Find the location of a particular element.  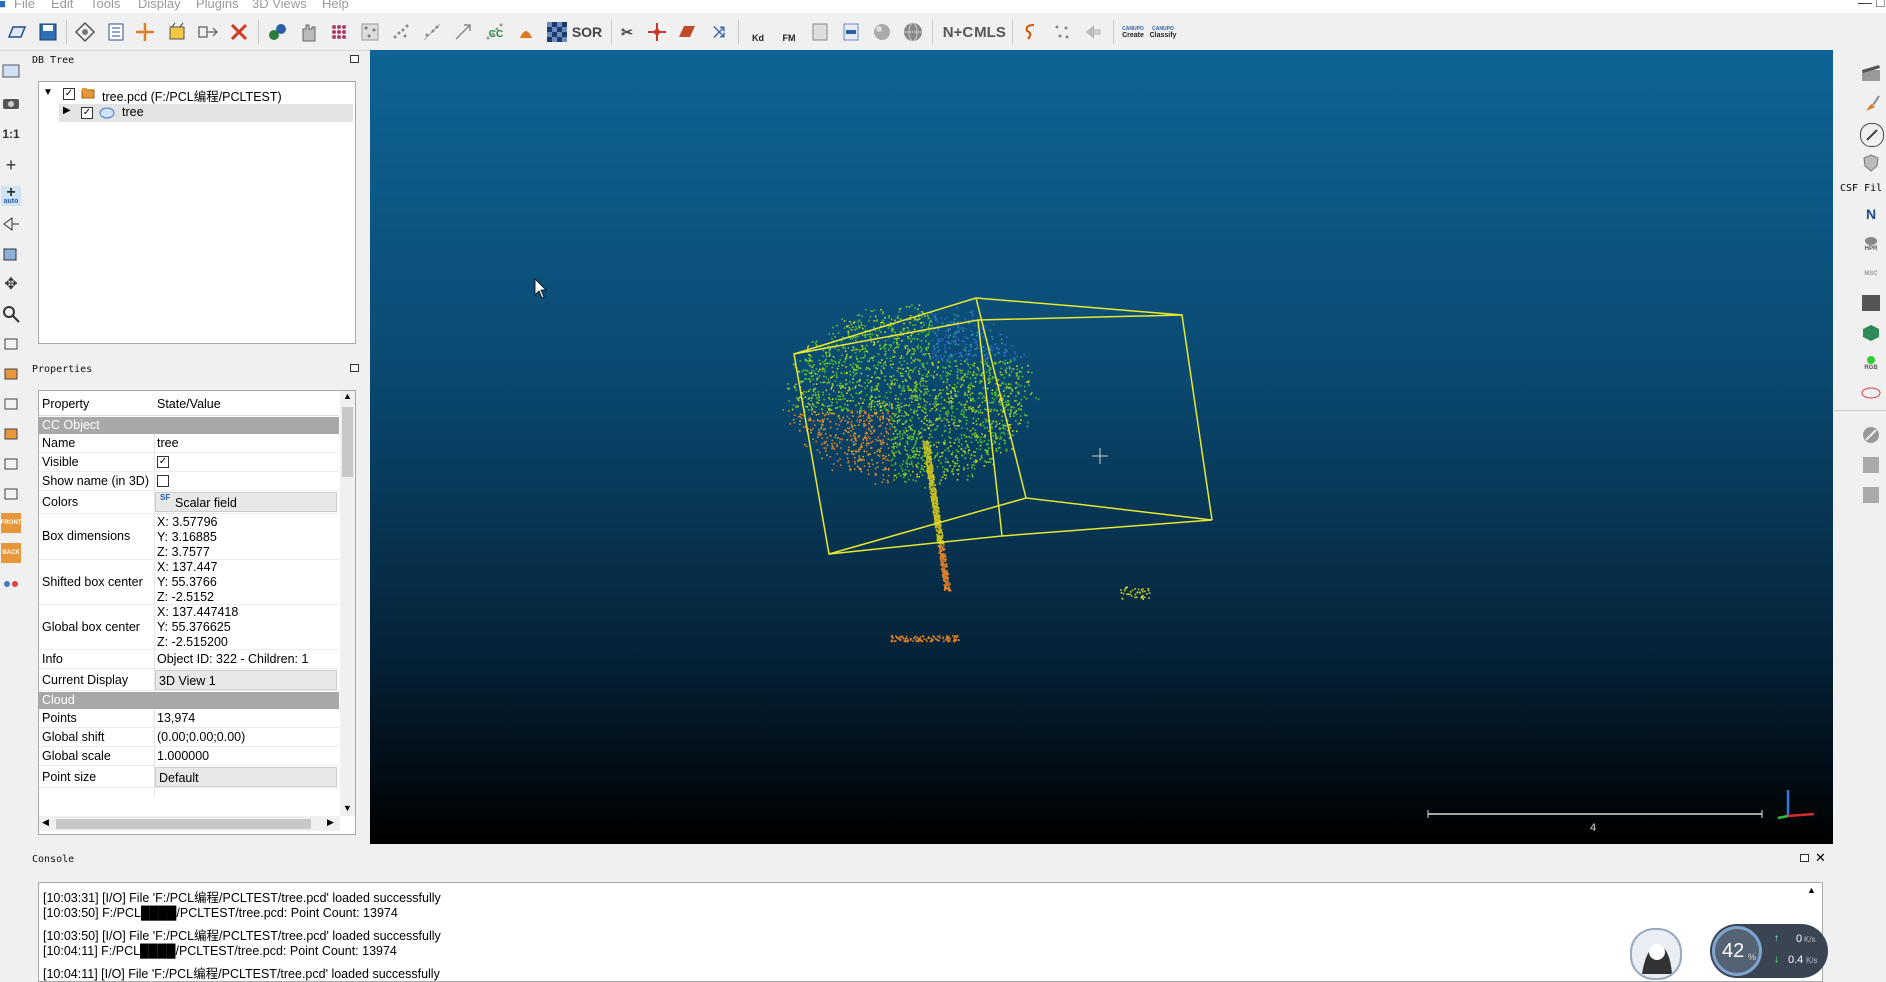

list-icon is located at coordinates (116, 32).